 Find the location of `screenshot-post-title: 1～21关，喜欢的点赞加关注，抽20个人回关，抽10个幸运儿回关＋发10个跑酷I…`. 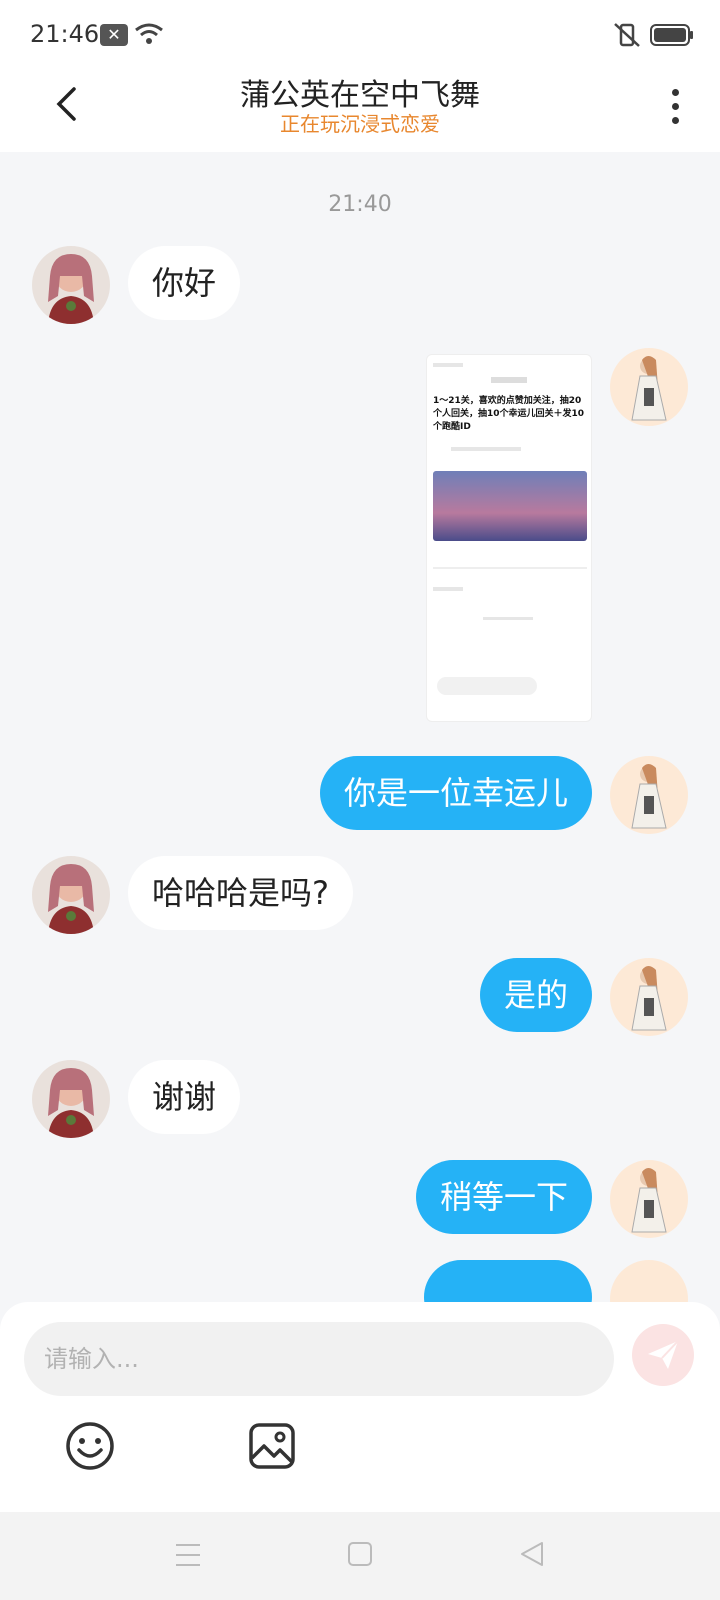

screenshot-post-title: 1～21关，喜欢的点赞加关注，抽20个人回关，抽10个幸运儿回关＋发10个跑酷I… is located at coordinates (509, 414).